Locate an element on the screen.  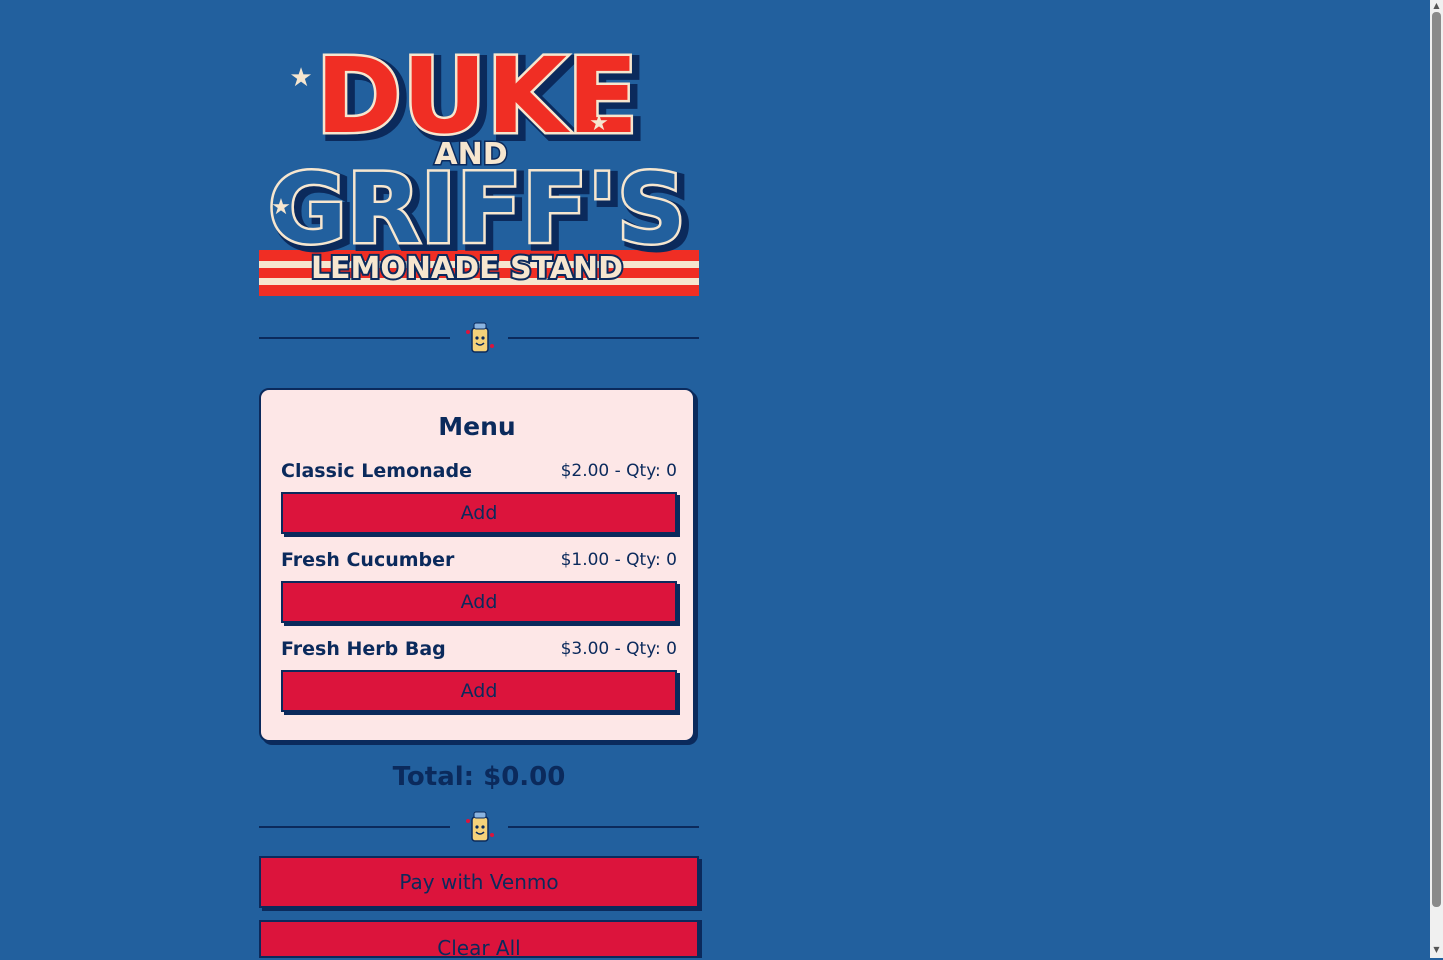
item-name: Fresh Cucumber is located at coordinates (368, 560).